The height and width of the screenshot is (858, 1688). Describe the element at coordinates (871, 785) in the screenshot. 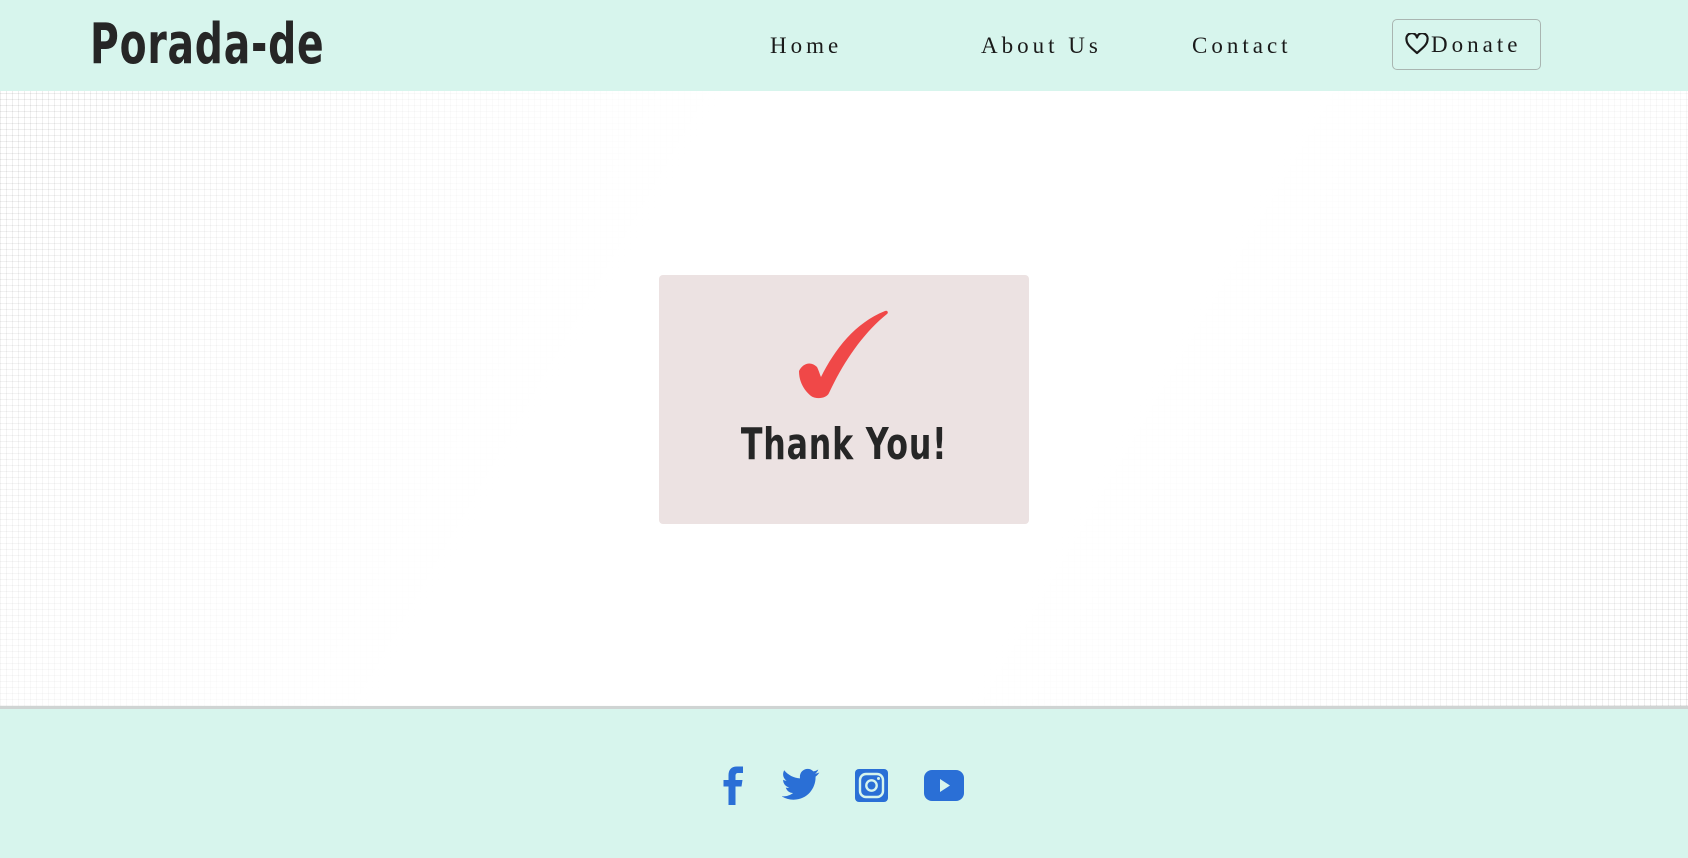

I see `instagram-icon` at that location.